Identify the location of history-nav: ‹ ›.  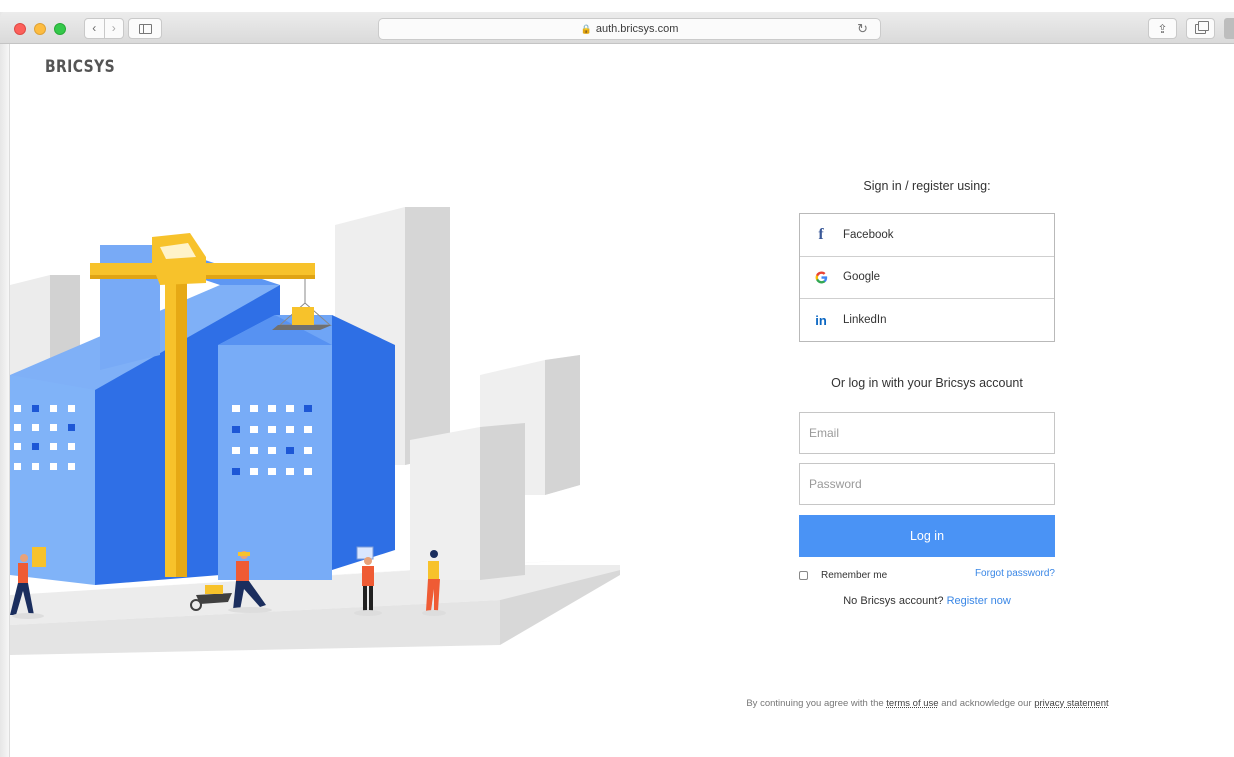
(104, 28).